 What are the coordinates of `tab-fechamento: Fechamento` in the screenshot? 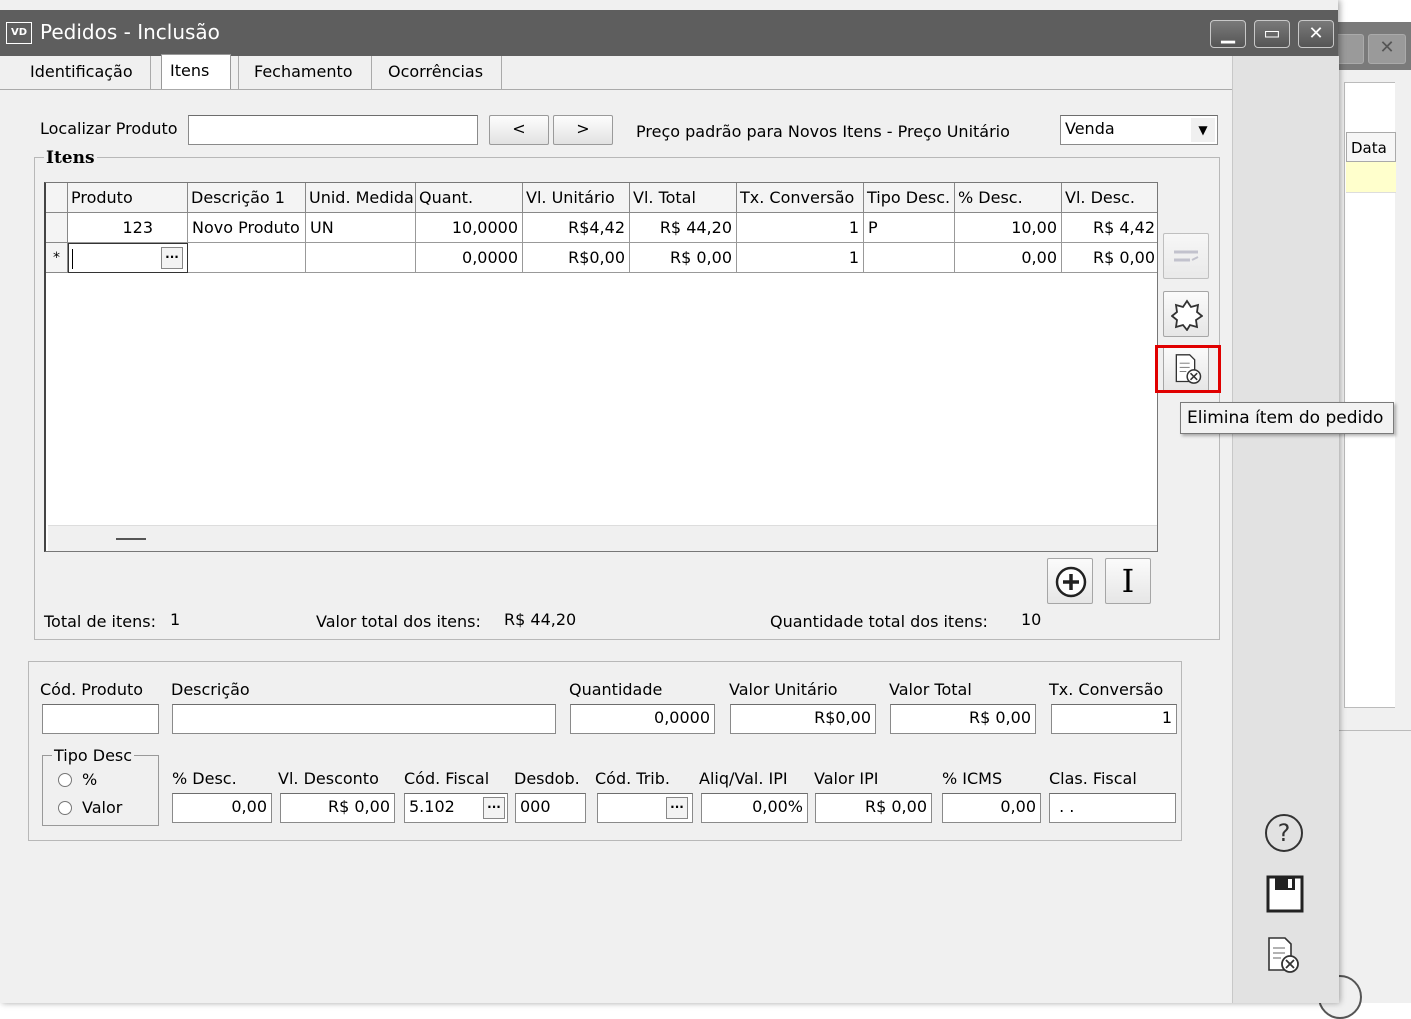 It's located at (303, 73).